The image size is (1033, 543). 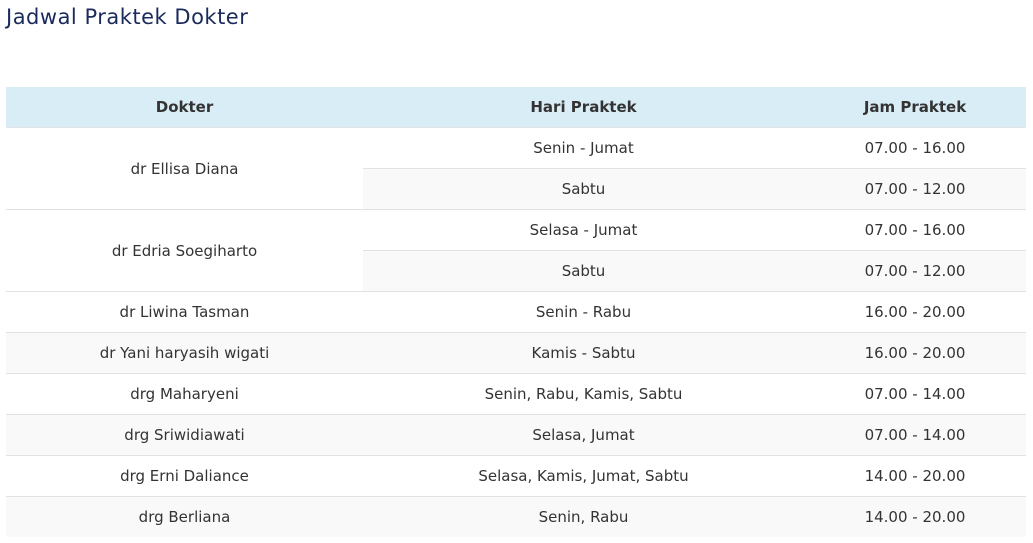 I want to click on column-header-days: Hari Praktek, so click(x=583, y=107).